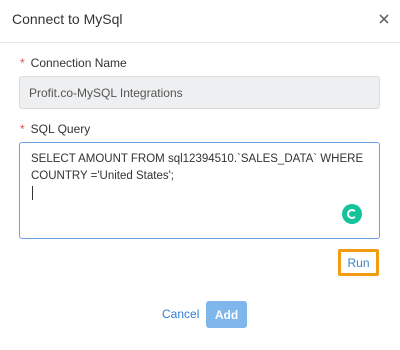 Image resolution: width=400 pixels, height=350 pixels. I want to click on sql-query-label: * SQL Query, so click(55, 129).